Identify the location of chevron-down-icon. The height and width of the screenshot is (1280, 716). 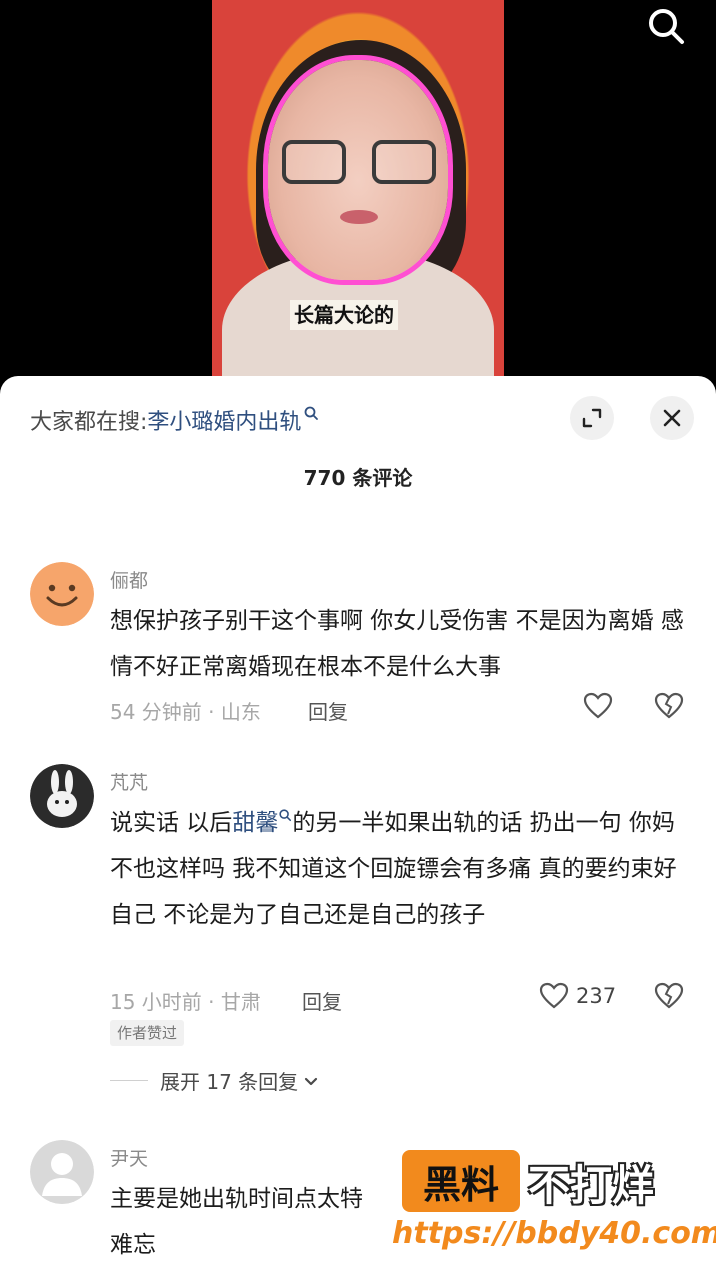
(311, 1081).